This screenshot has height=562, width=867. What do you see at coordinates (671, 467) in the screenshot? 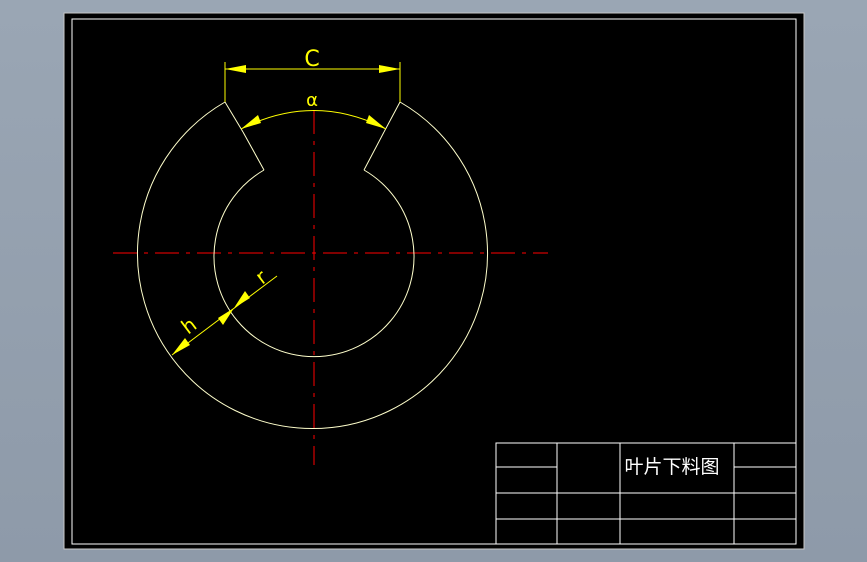
I see `drawing-title: 叶片下料图` at bounding box center [671, 467].